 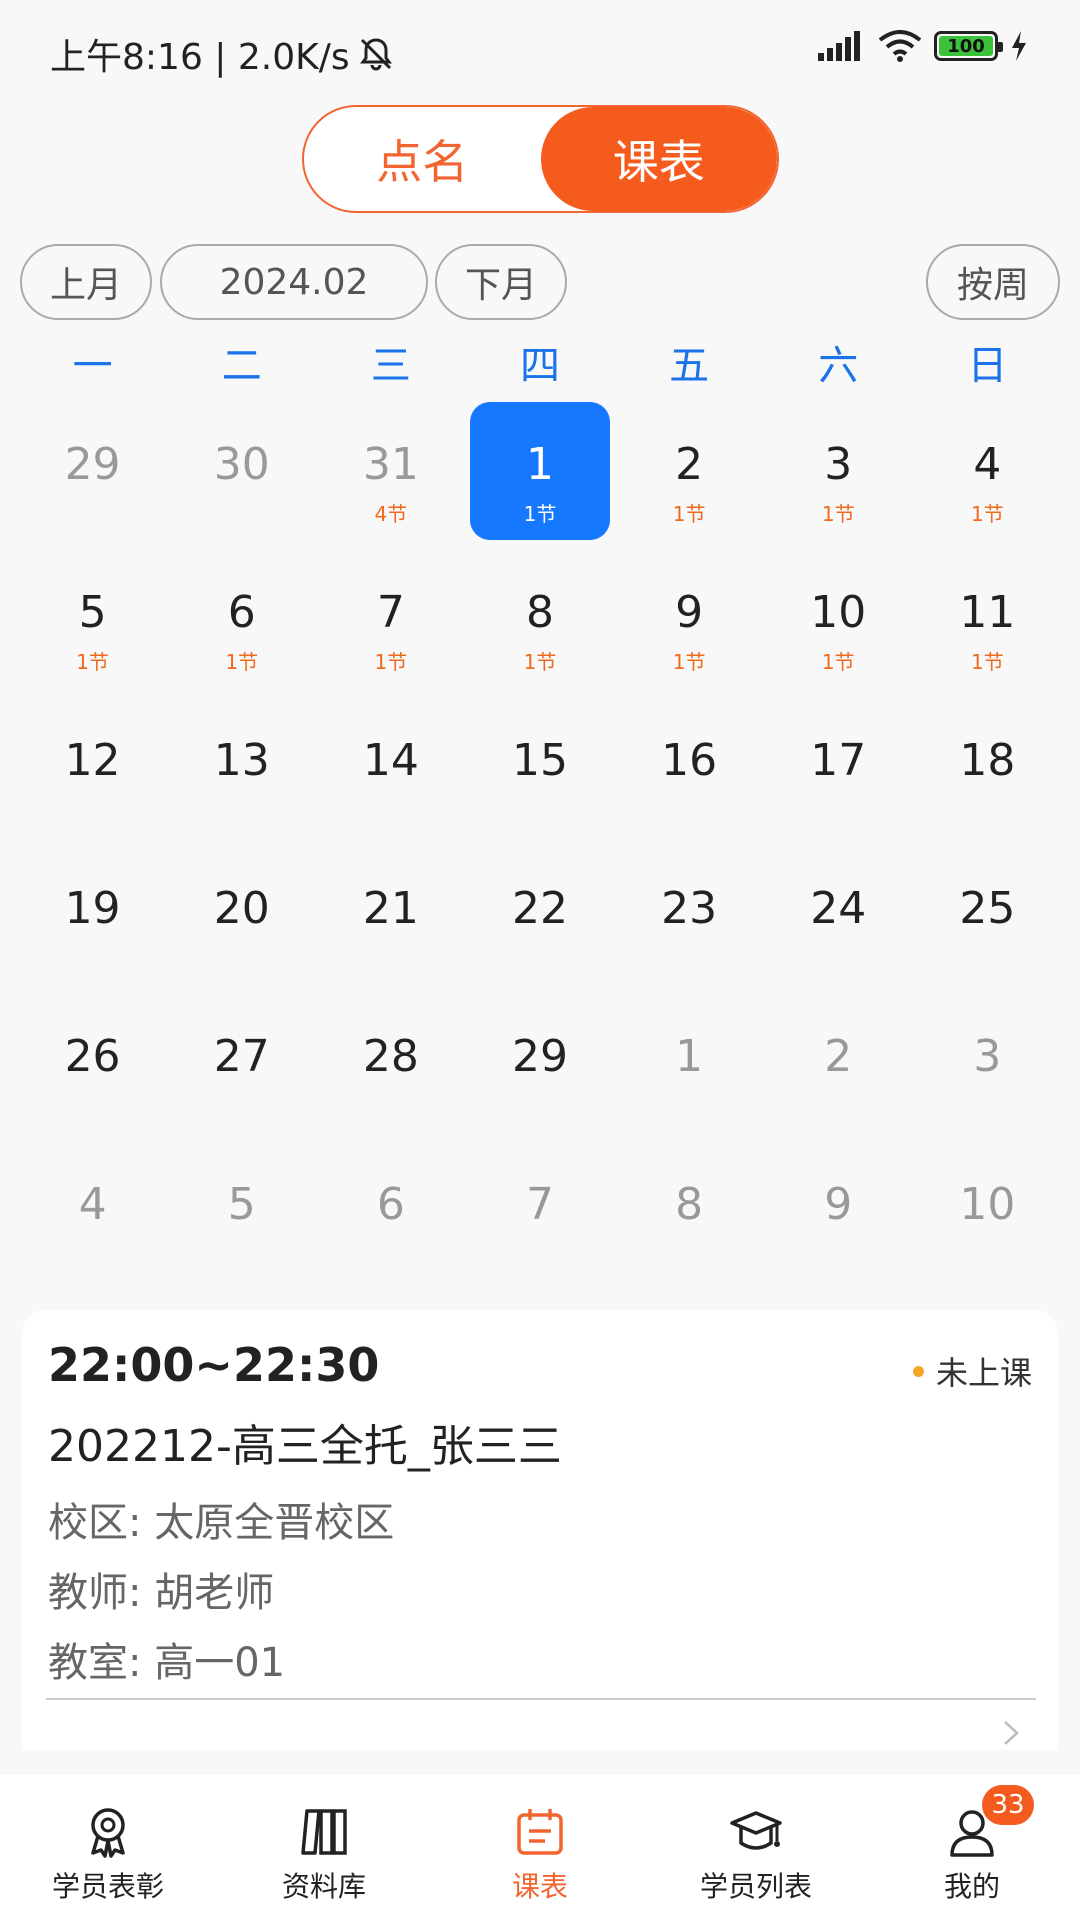 What do you see at coordinates (987, 474) in the screenshot?
I see `calendar-day: 4 1节` at bounding box center [987, 474].